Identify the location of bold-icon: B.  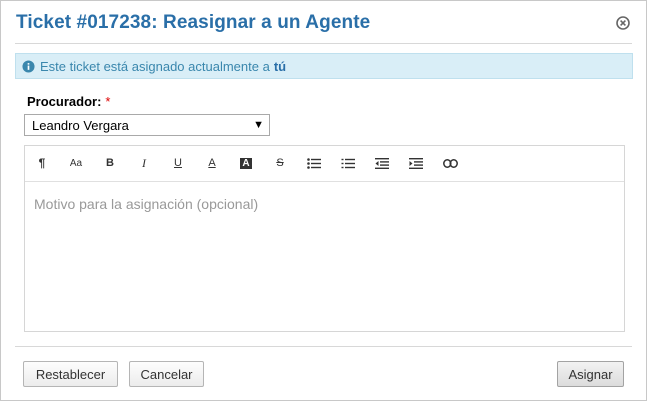
(110, 163).